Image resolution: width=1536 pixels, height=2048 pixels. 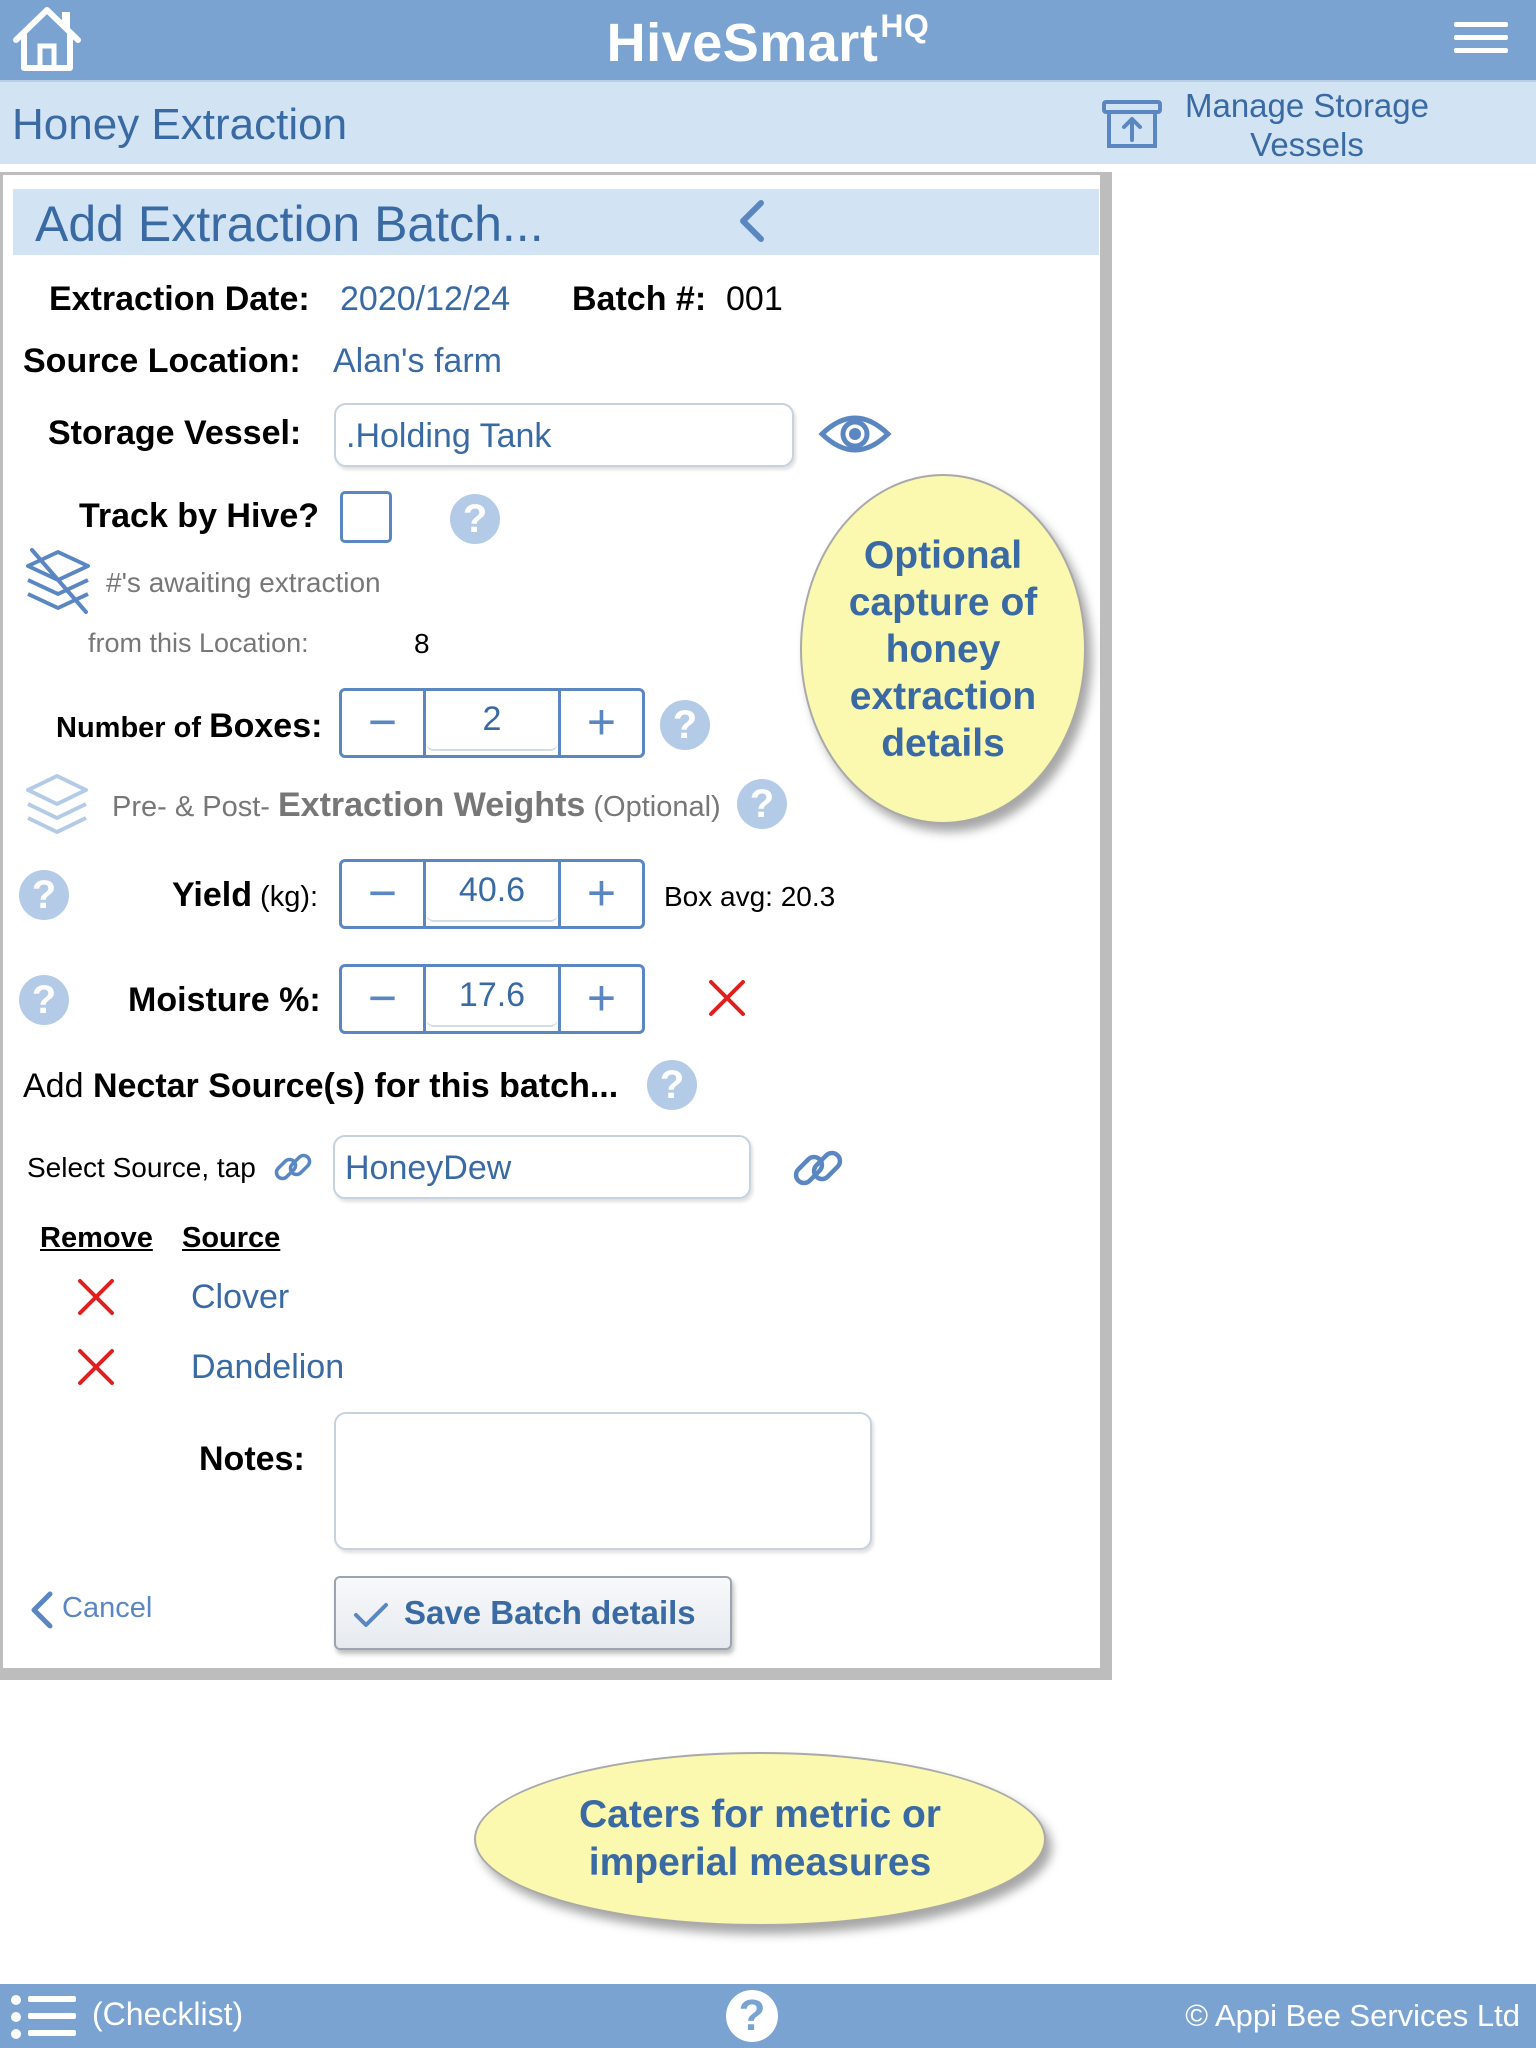 I want to click on batch-value: 001, so click(x=754, y=299).